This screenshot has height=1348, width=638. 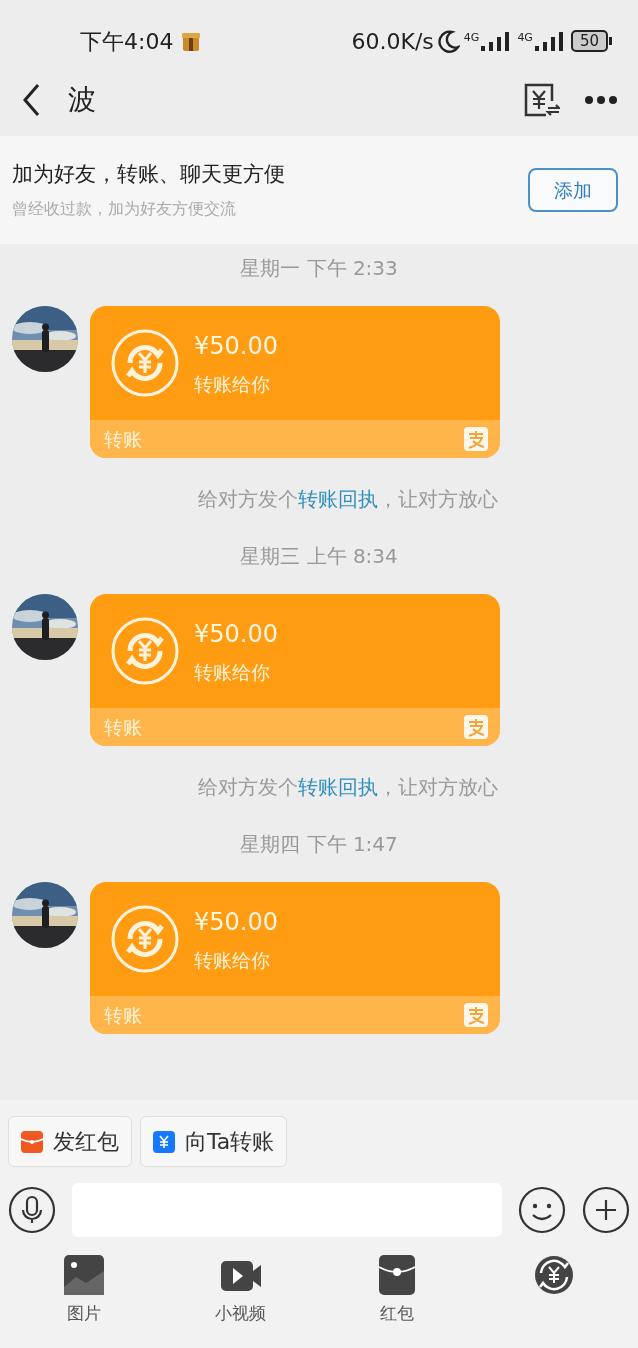 What do you see at coordinates (392, 41) in the screenshot?
I see `network-speed: 60.0K/s` at bounding box center [392, 41].